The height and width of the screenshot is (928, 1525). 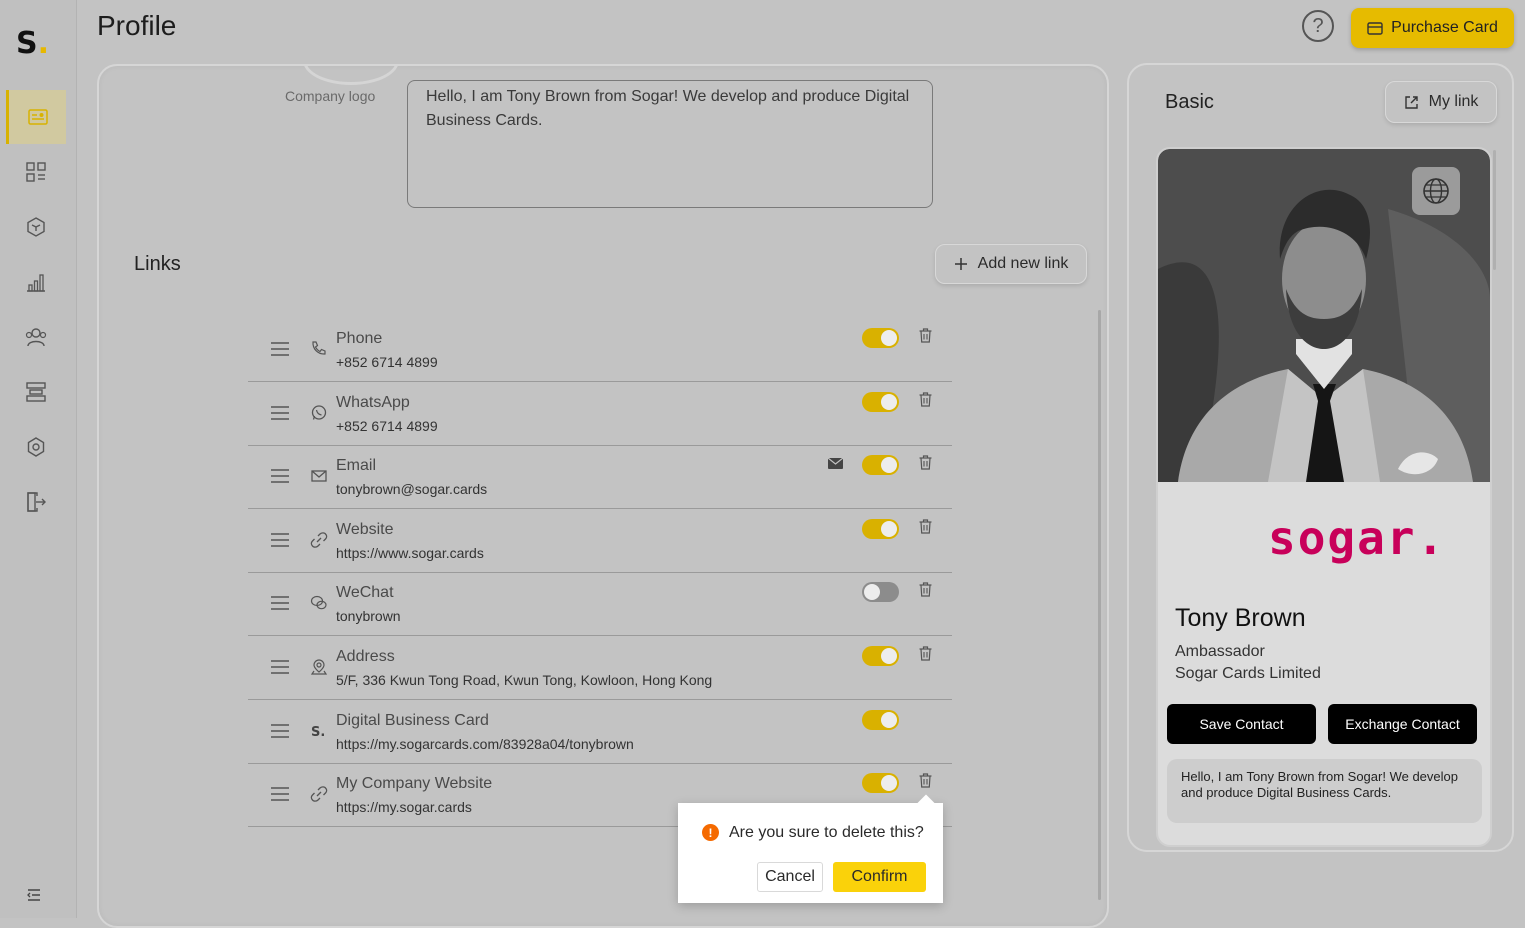 I want to click on envelope-icon, so click(x=835, y=463).